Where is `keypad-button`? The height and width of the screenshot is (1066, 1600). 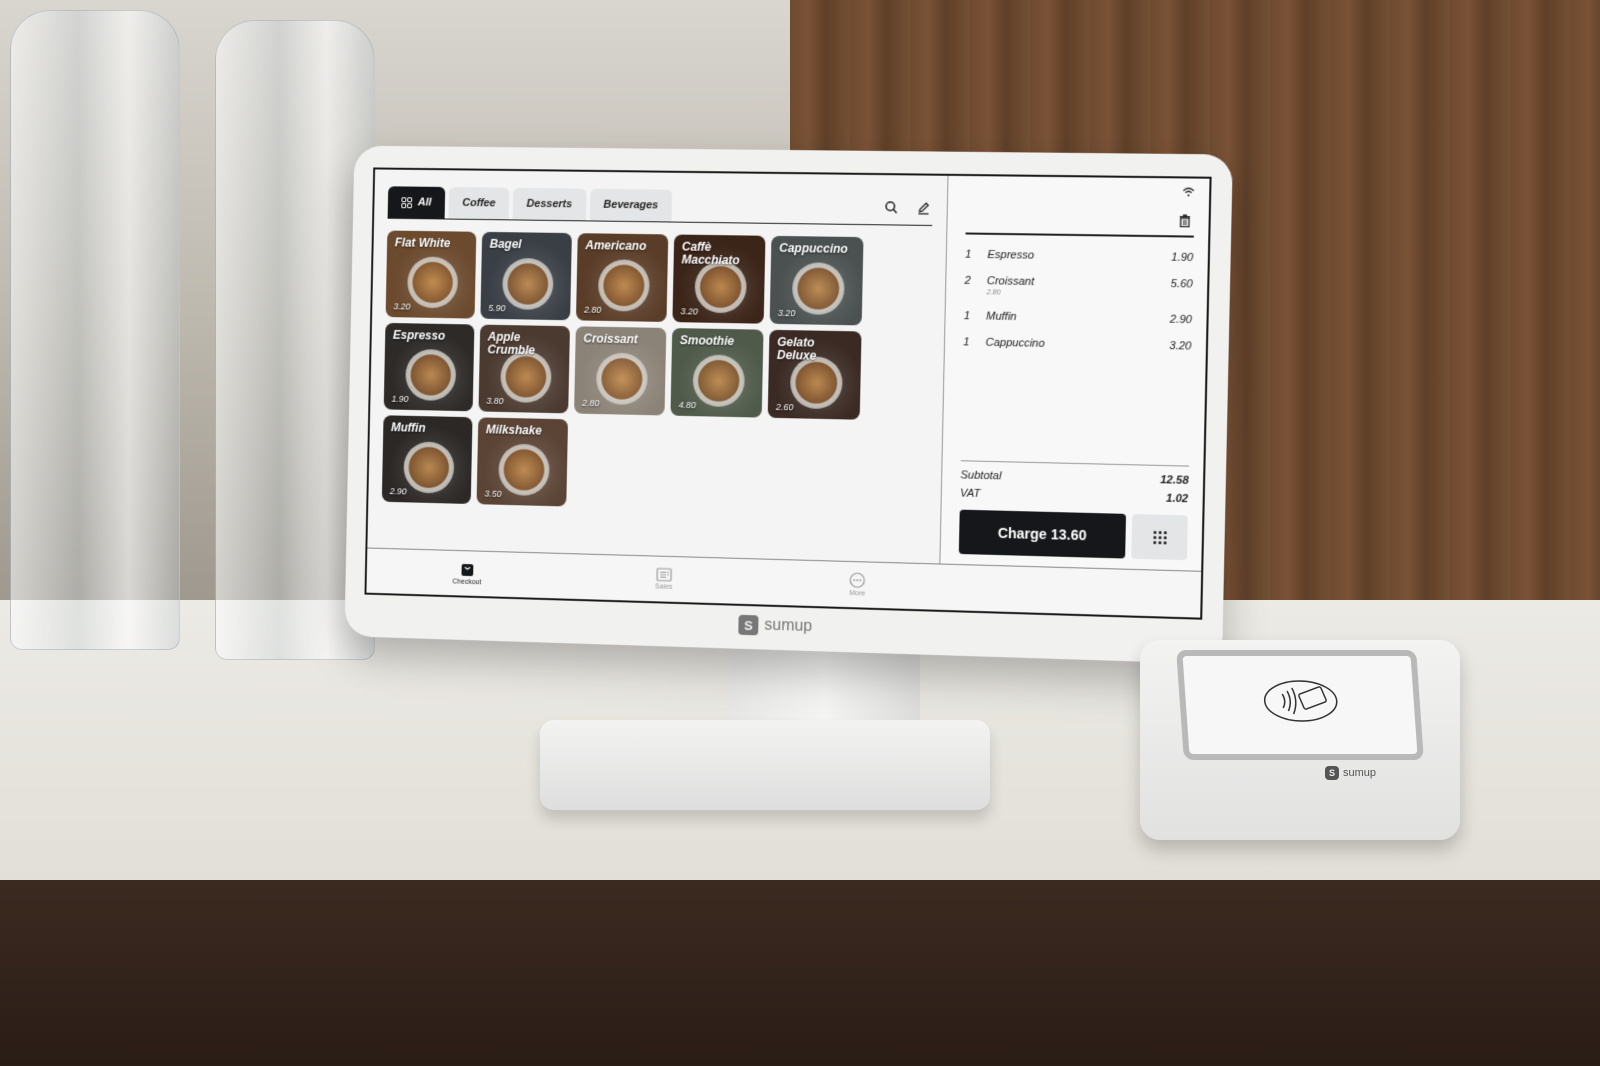
keypad-button is located at coordinates (1159, 537).